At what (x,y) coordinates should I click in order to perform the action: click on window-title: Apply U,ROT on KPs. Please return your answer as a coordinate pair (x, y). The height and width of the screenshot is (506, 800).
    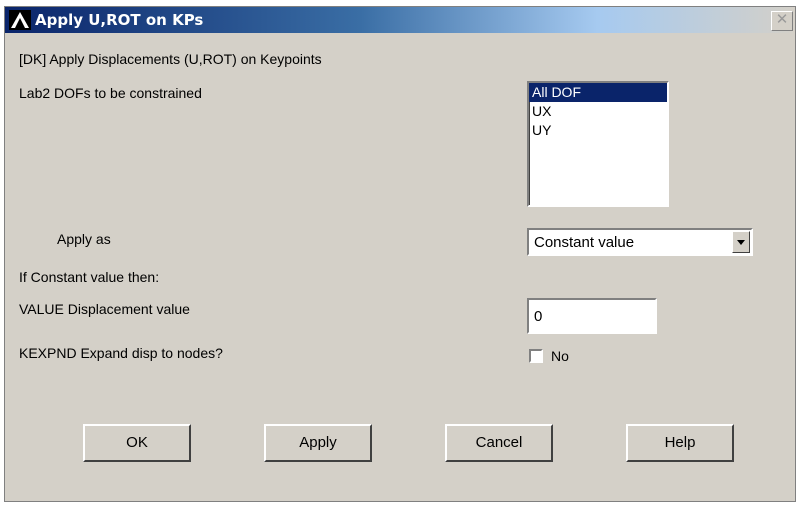
    Looking at the image, I should click on (119, 20).